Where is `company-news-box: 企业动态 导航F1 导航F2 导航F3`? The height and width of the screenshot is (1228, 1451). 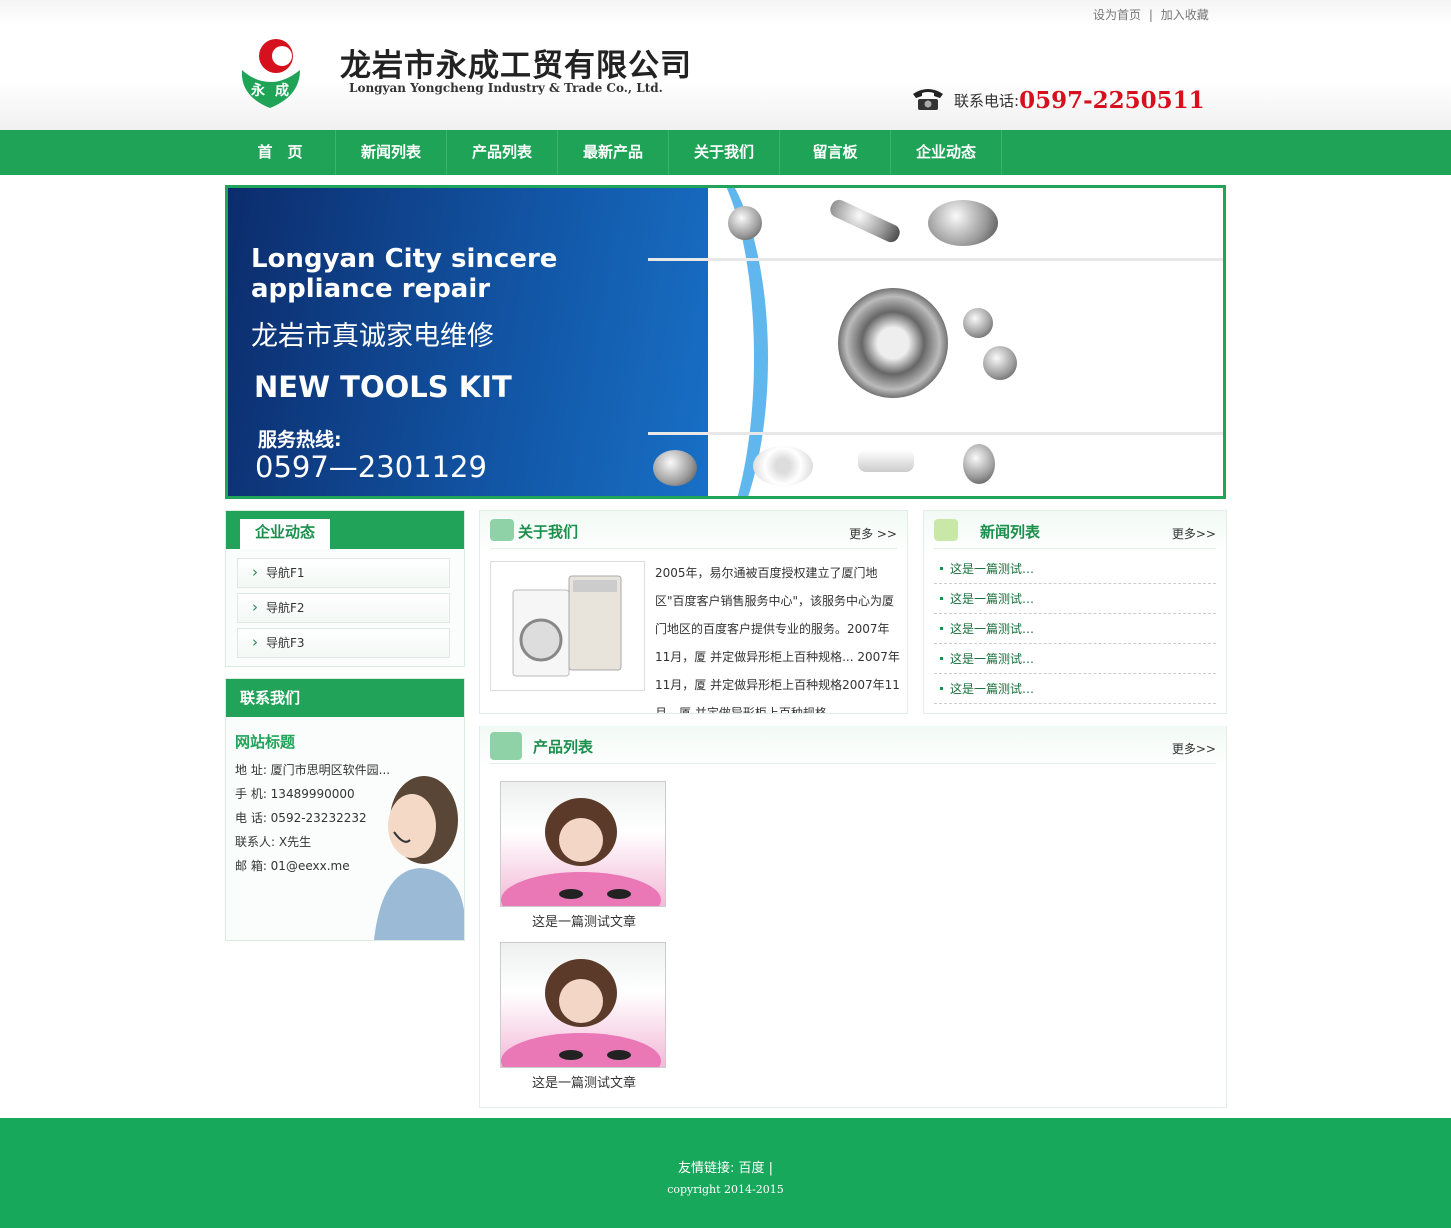
company-news-box: 企业动态 导航F1 导航F2 导航F3 is located at coordinates (345, 588).